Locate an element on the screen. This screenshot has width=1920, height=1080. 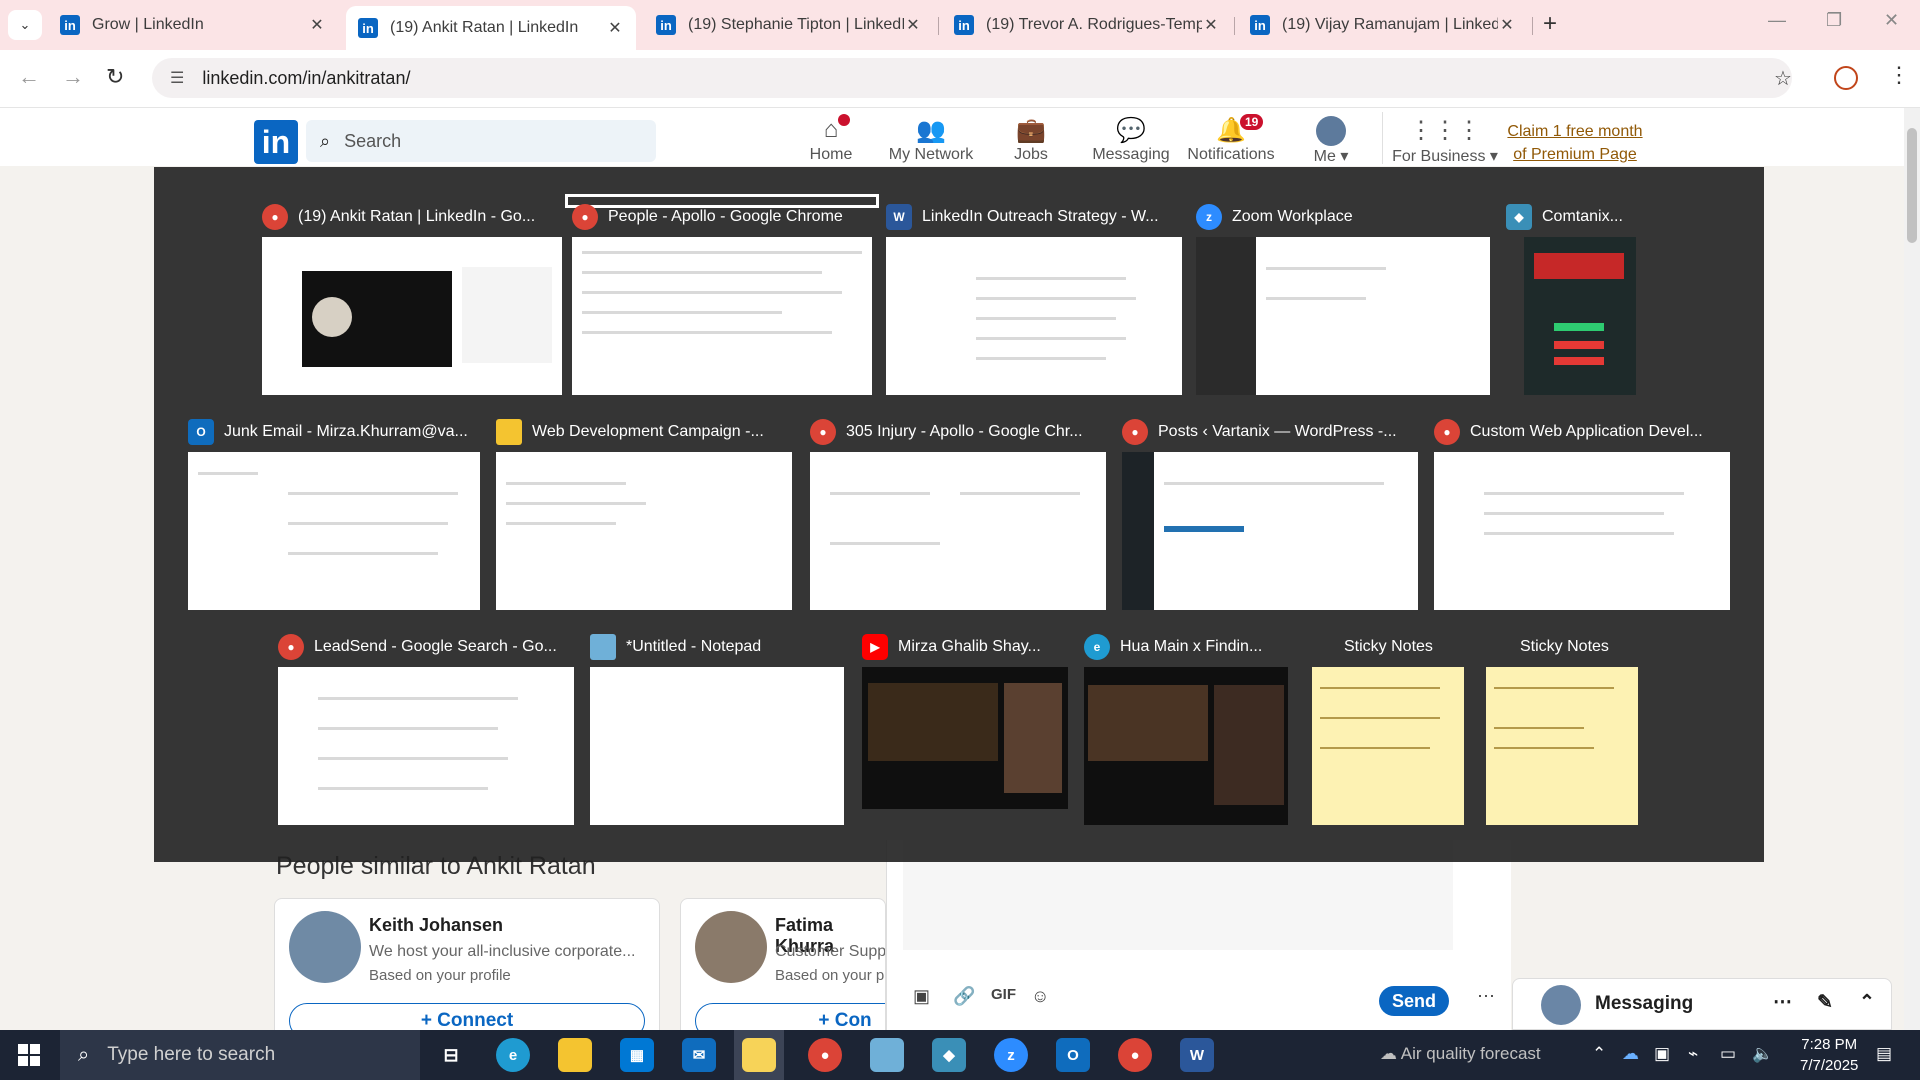
sticky-notes-icon is located at coordinates (759, 1055).